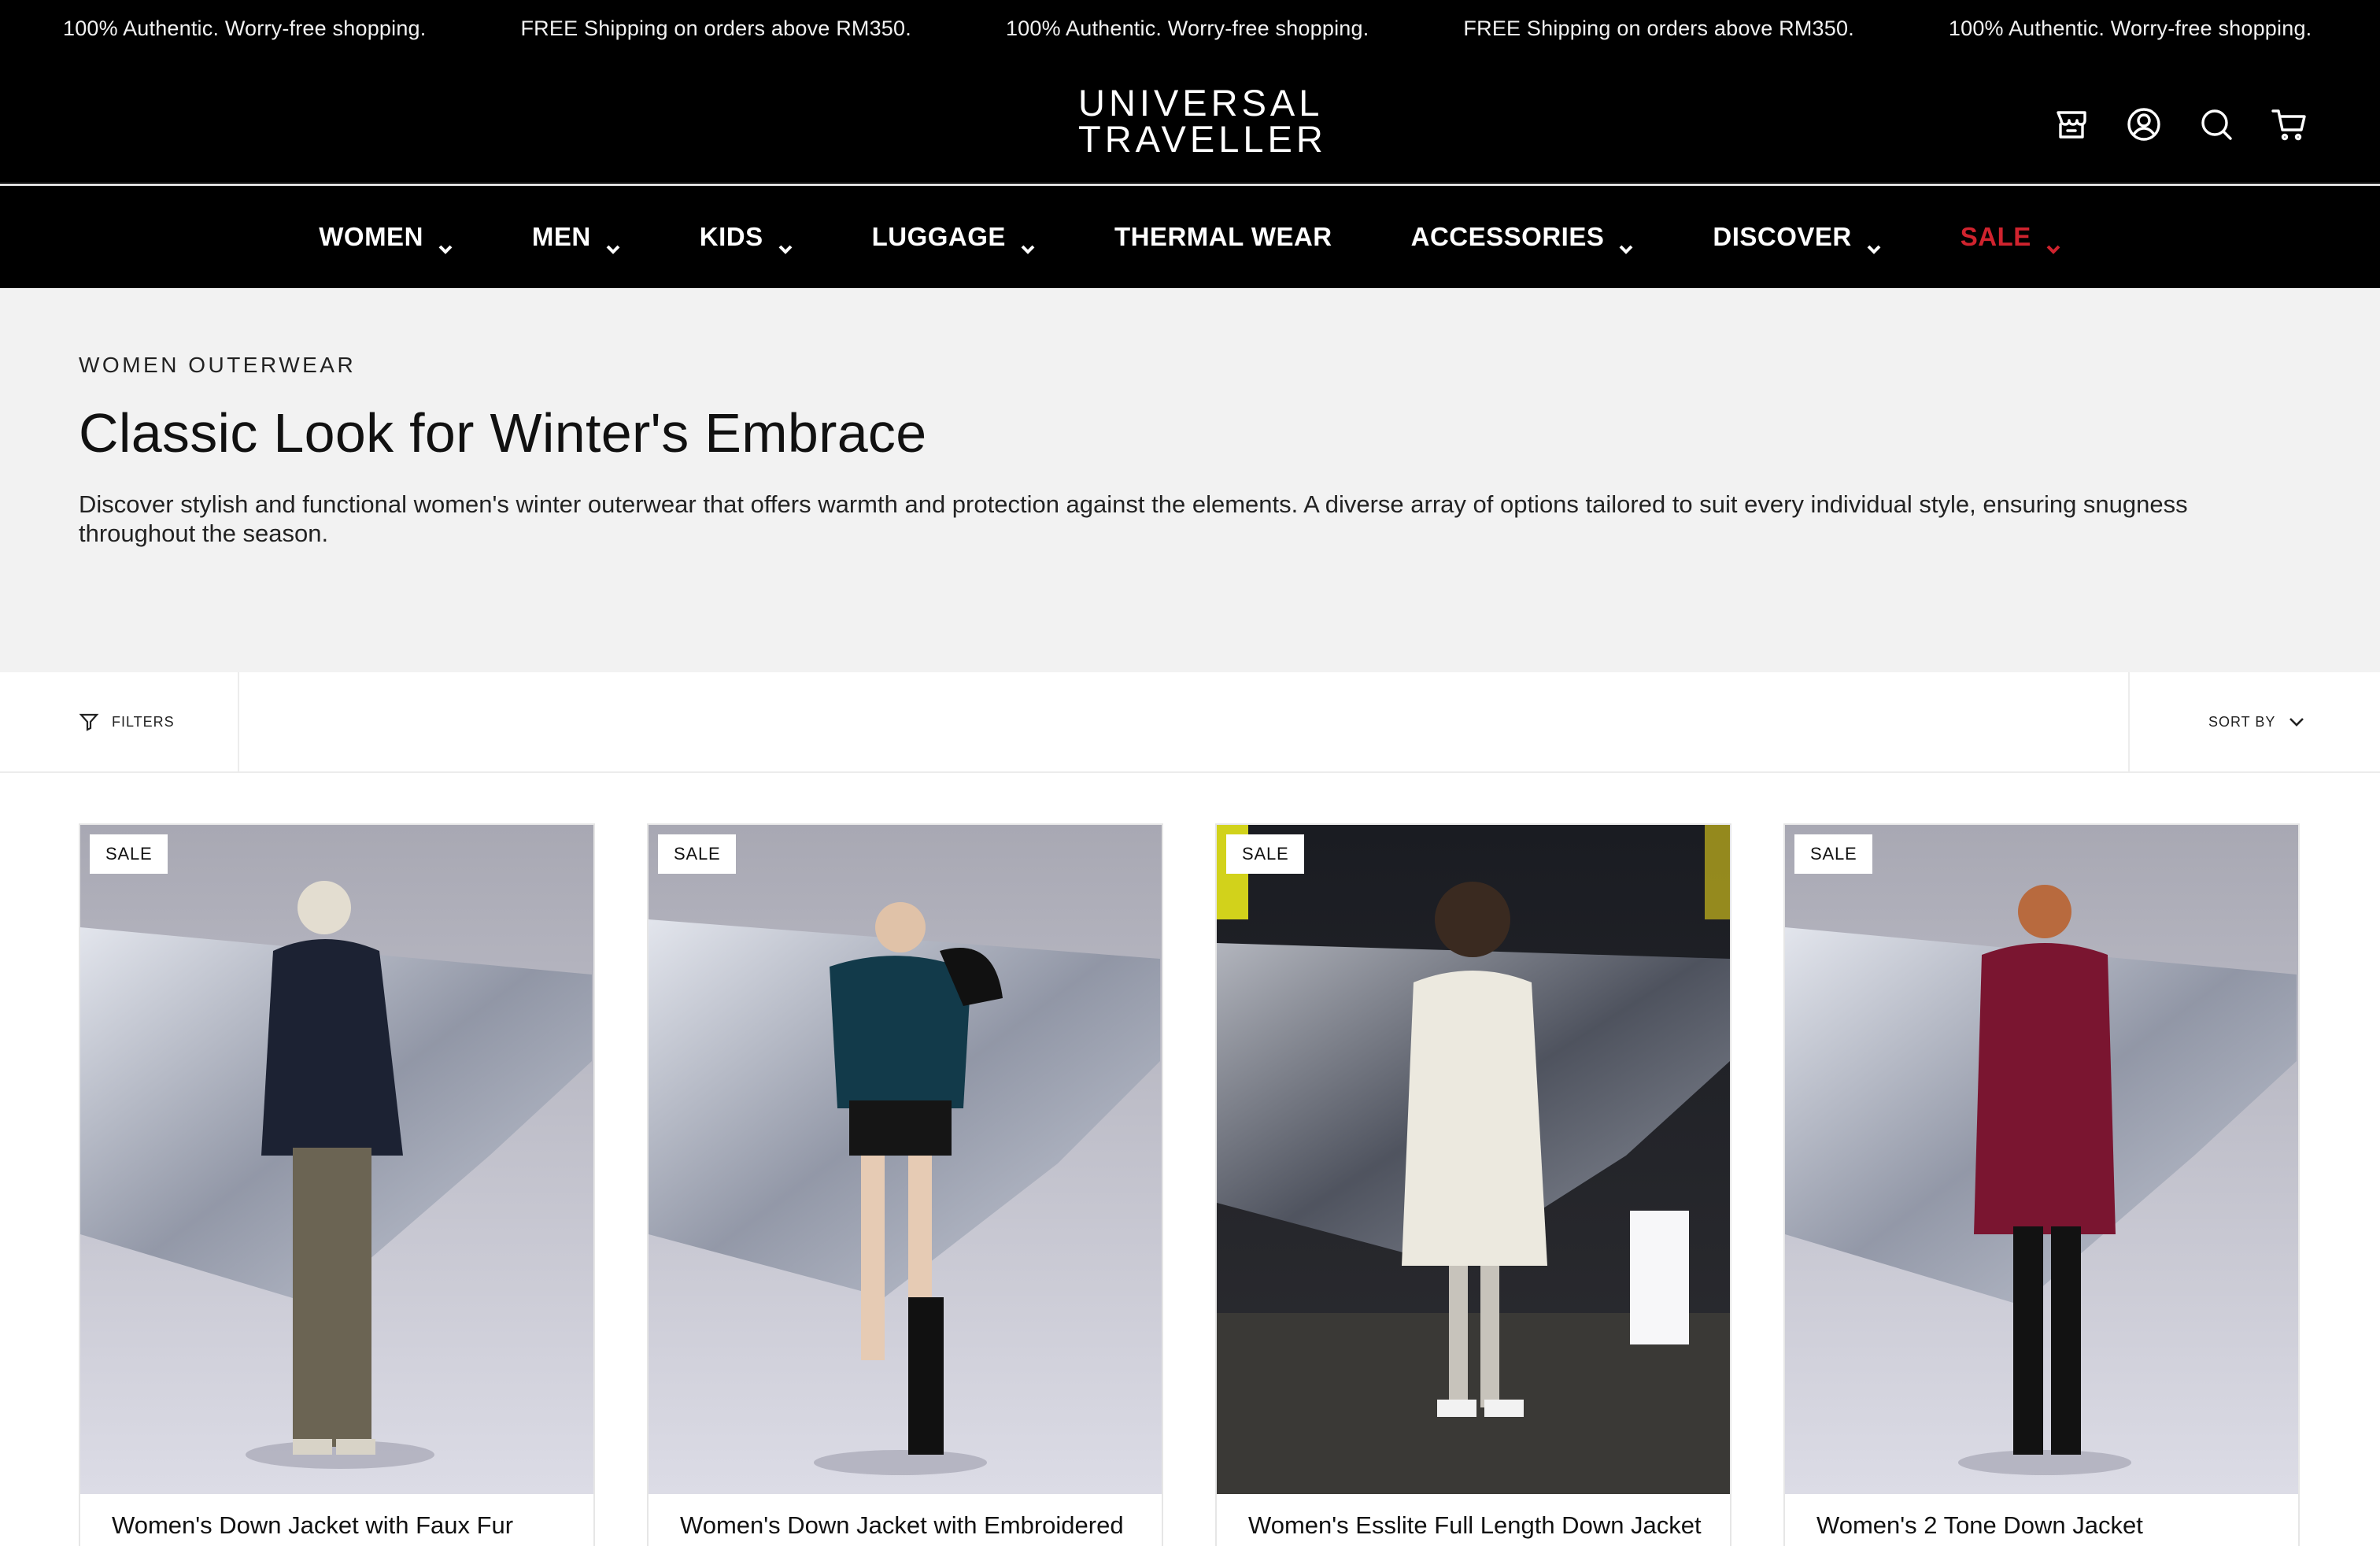 The image size is (2380, 1546). Describe the element at coordinates (89, 722) in the screenshot. I see `filter-icon` at that location.